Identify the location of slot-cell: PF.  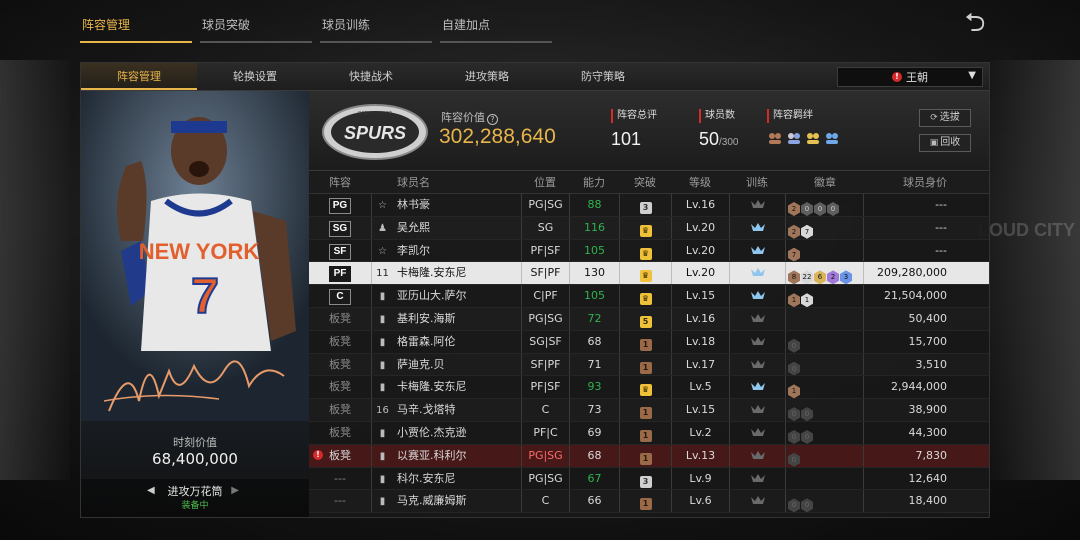
(340, 273).